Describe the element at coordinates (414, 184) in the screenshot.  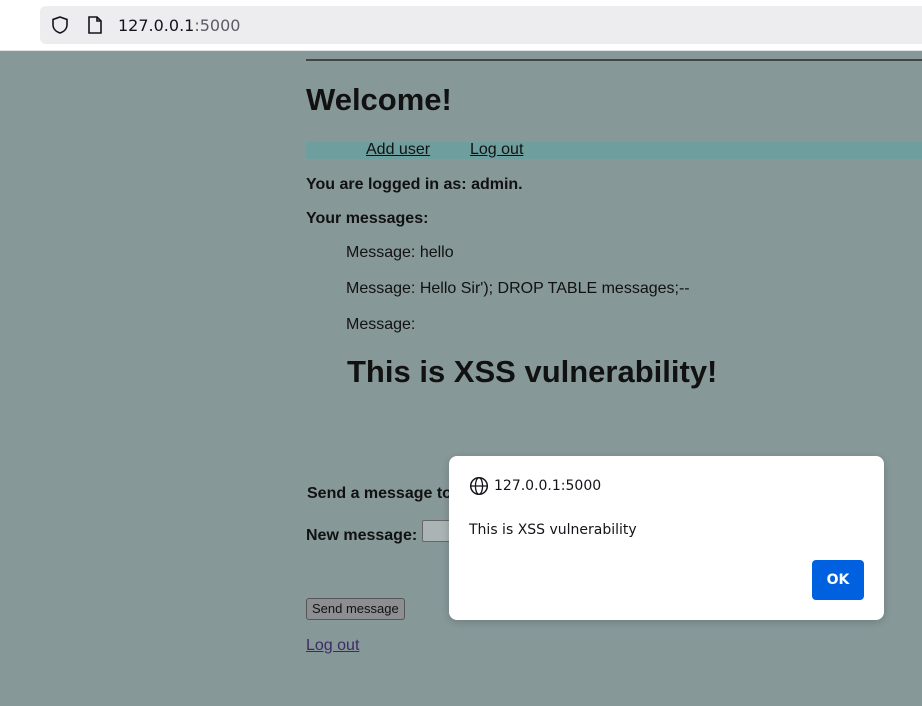
I see `logged-in-status: You are logged in as: admin.` at that location.